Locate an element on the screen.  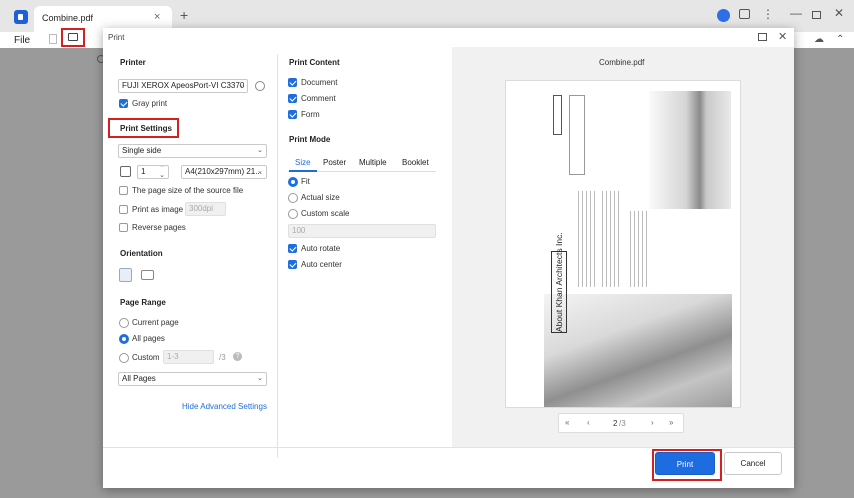
dpi-value: 300dpi is located at coordinates (201, 208).